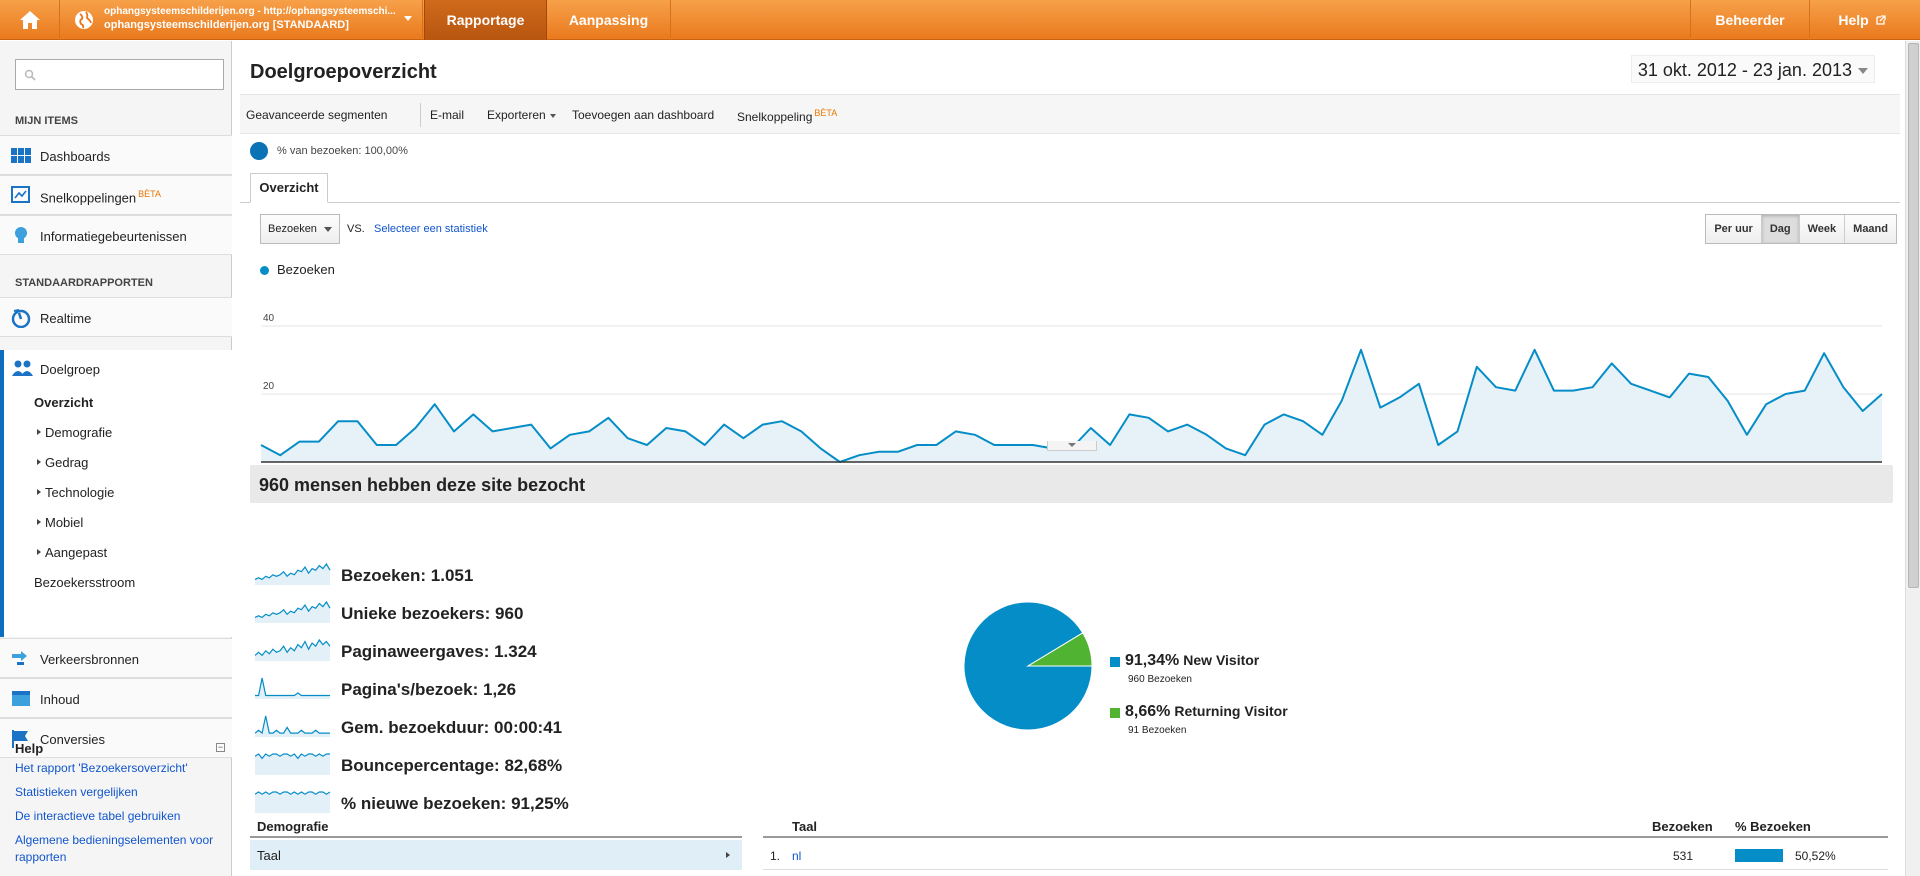  What do you see at coordinates (79, 432) in the screenshot?
I see `sidebar-subitem-label: Demografie` at bounding box center [79, 432].